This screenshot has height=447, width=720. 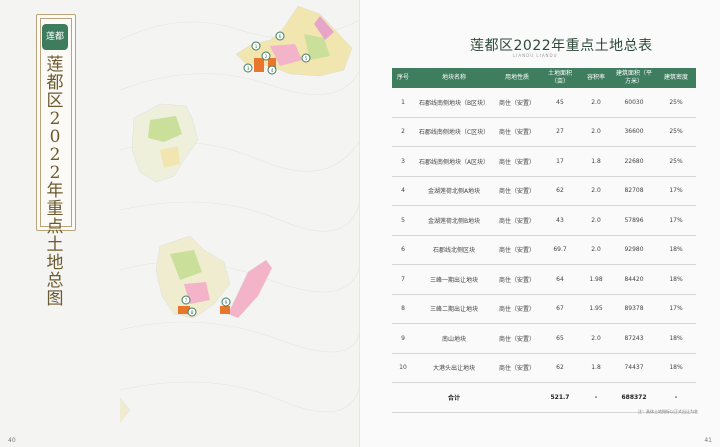 I want to click on col-header-density: 建筑密度, so click(x=676, y=78).